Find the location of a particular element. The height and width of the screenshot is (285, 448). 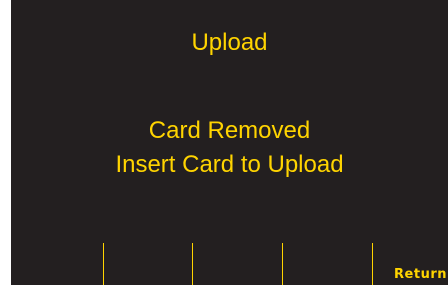

return-softkey: Return is located at coordinates (410, 264).